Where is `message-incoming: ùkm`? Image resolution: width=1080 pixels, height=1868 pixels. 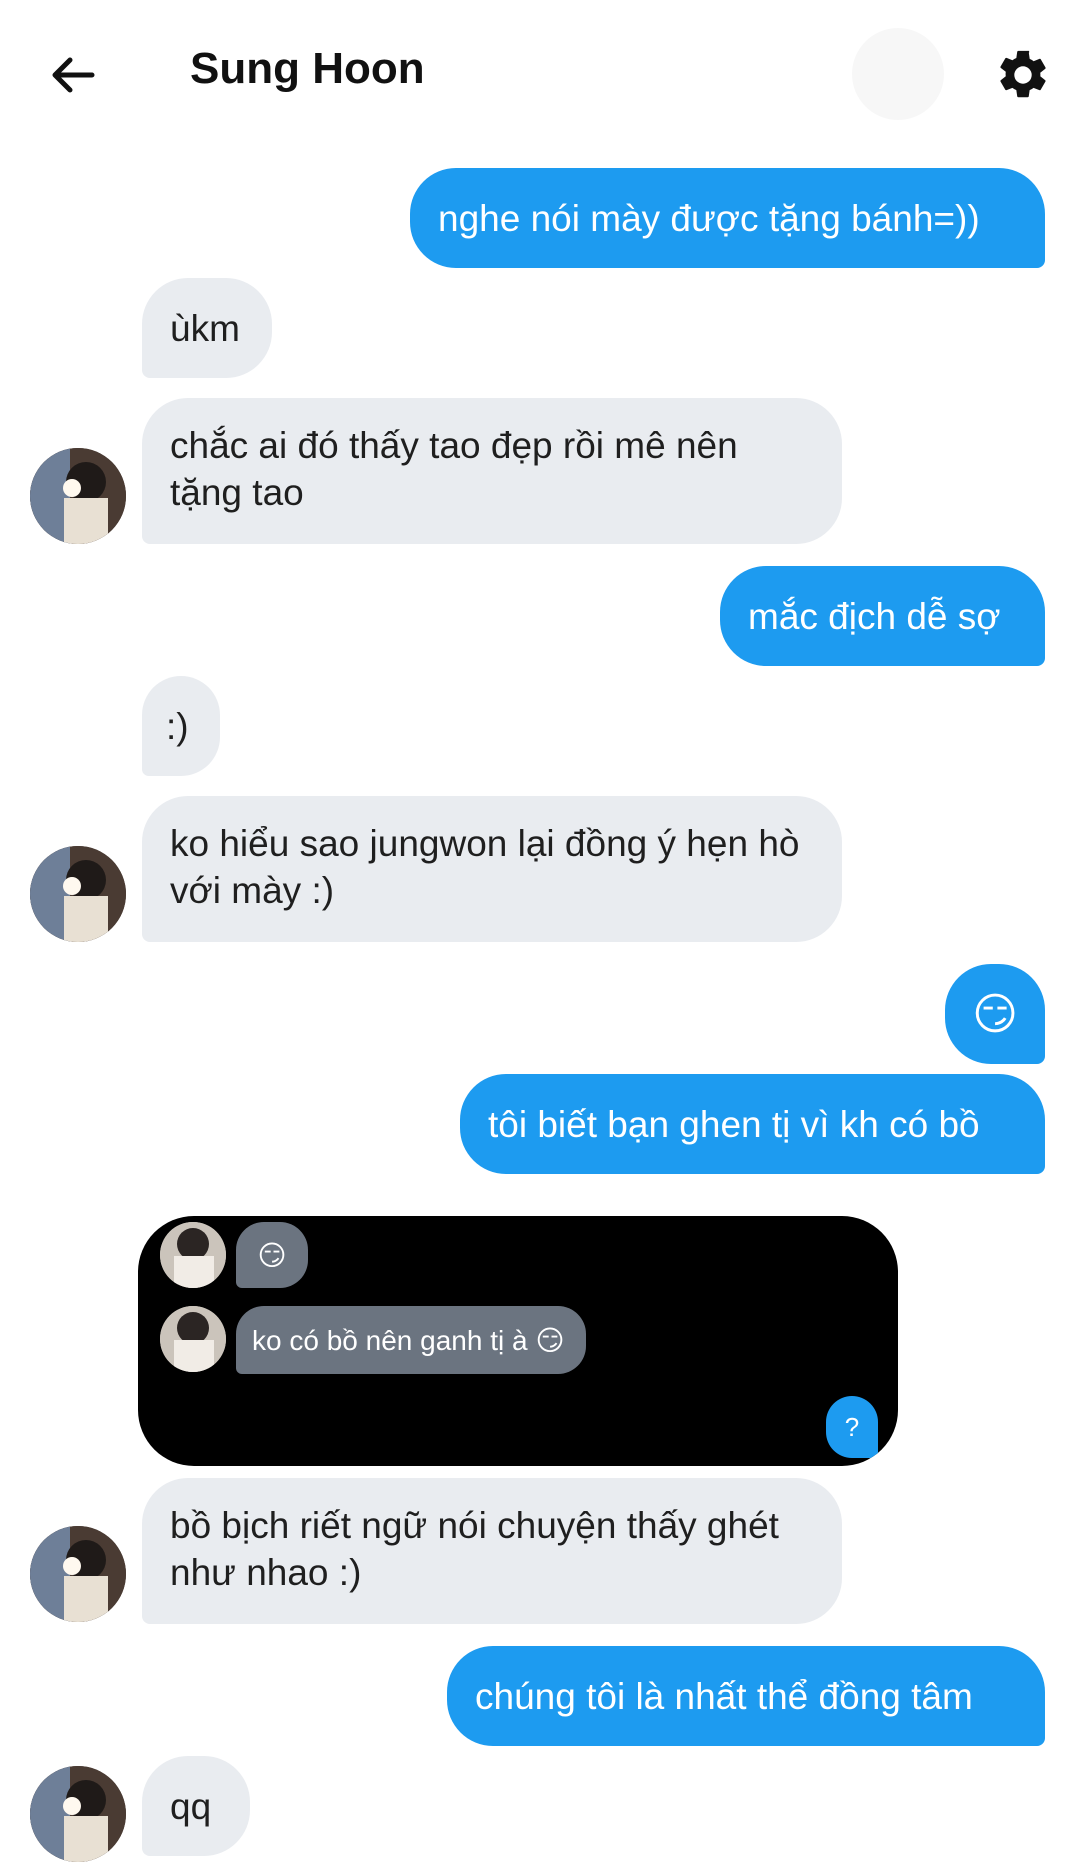
message-incoming: ùkm is located at coordinates (207, 328).